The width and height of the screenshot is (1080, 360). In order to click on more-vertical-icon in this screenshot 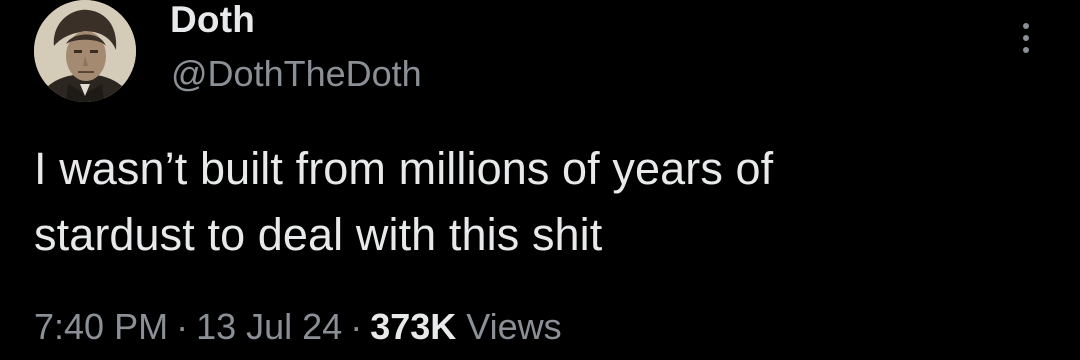, I will do `click(1026, 38)`.